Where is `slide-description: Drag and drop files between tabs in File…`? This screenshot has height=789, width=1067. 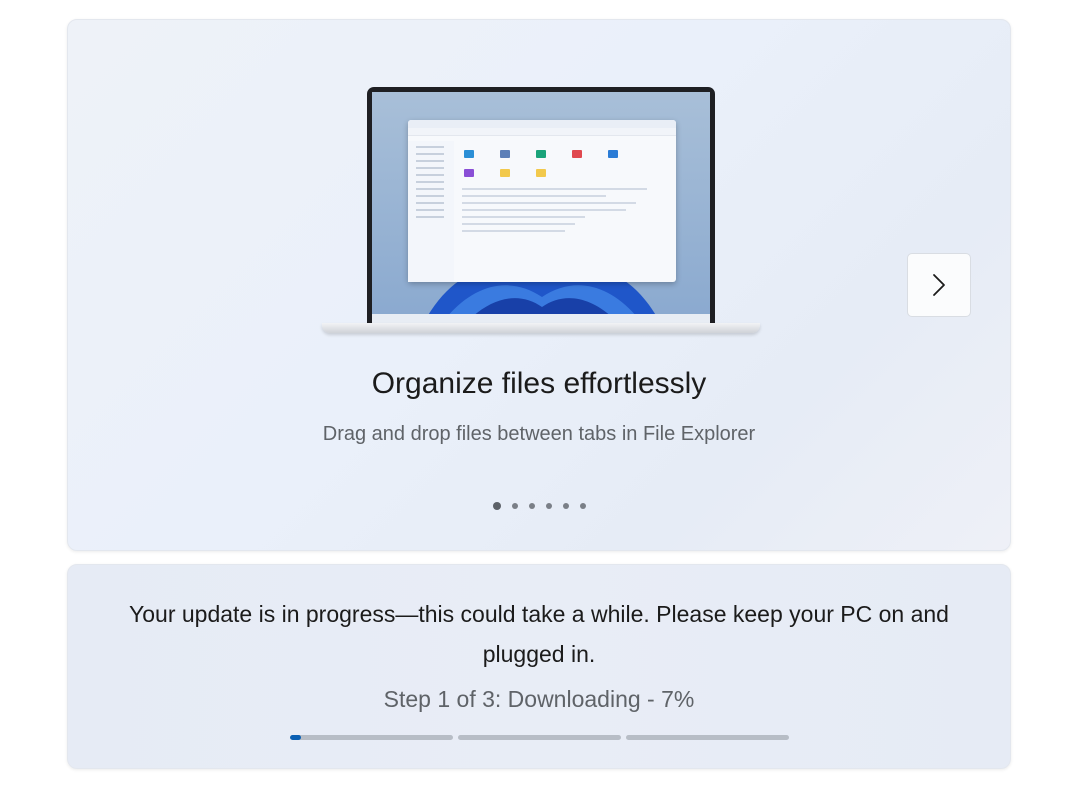 slide-description: Drag and drop files between tabs in File… is located at coordinates (539, 434).